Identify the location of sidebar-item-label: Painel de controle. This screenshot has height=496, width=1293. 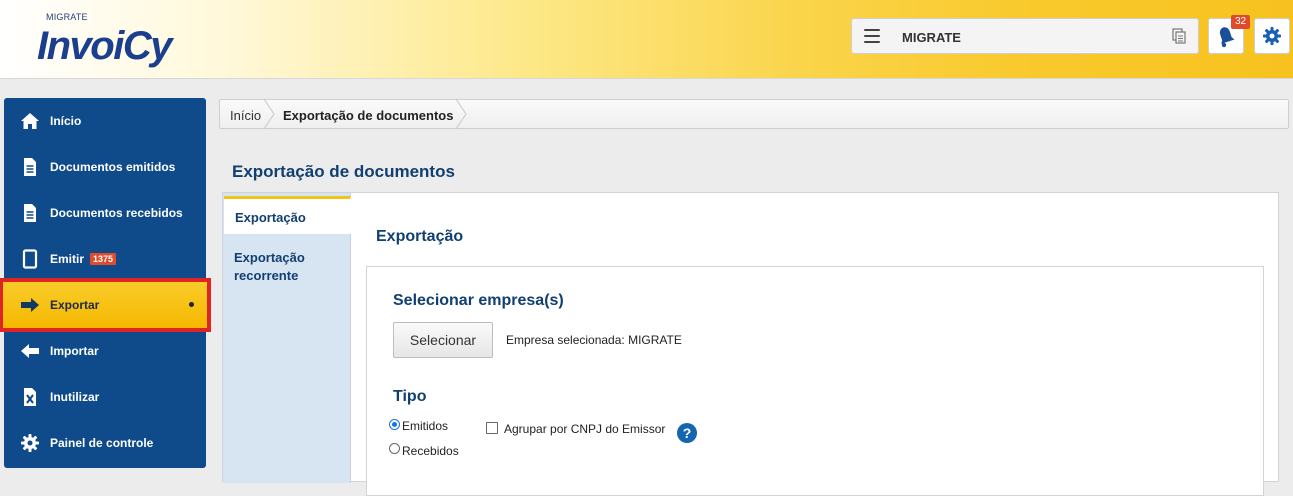
(102, 443).